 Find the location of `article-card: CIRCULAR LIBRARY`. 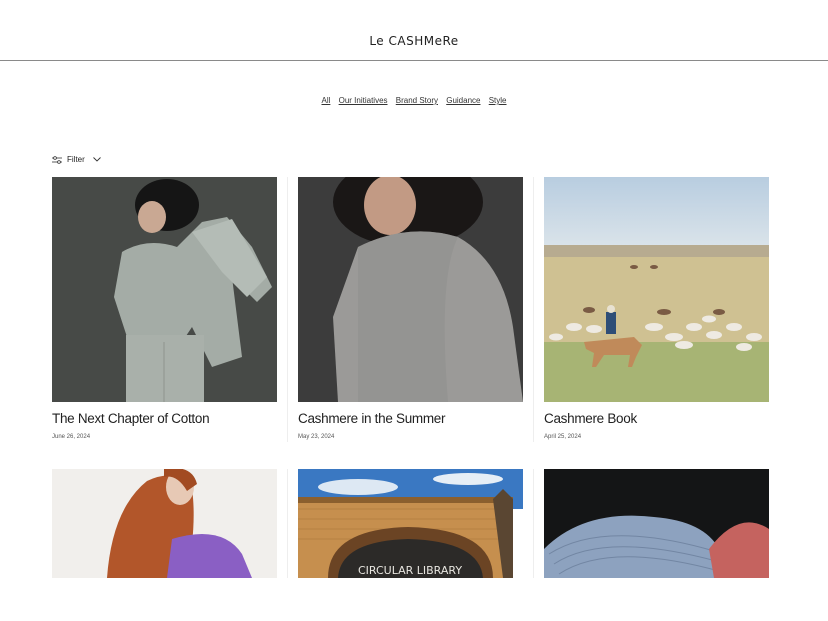

article-card: CIRCULAR LIBRARY is located at coordinates (410, 528).